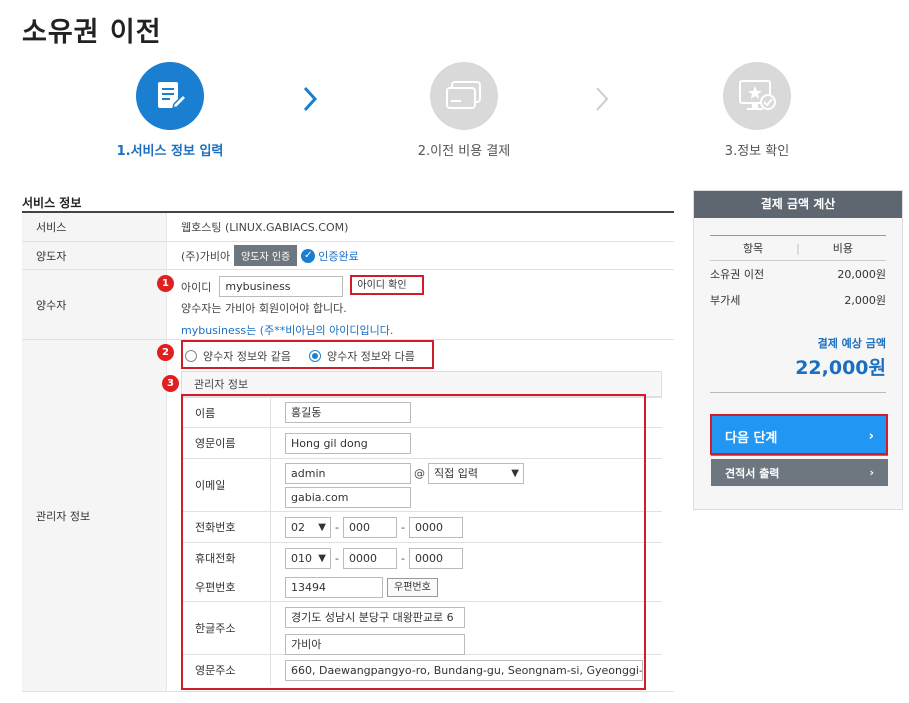 This screenshot has width=909, height=703. I want to click on panel-title: 결제 금액 계산, so click(798, 204).